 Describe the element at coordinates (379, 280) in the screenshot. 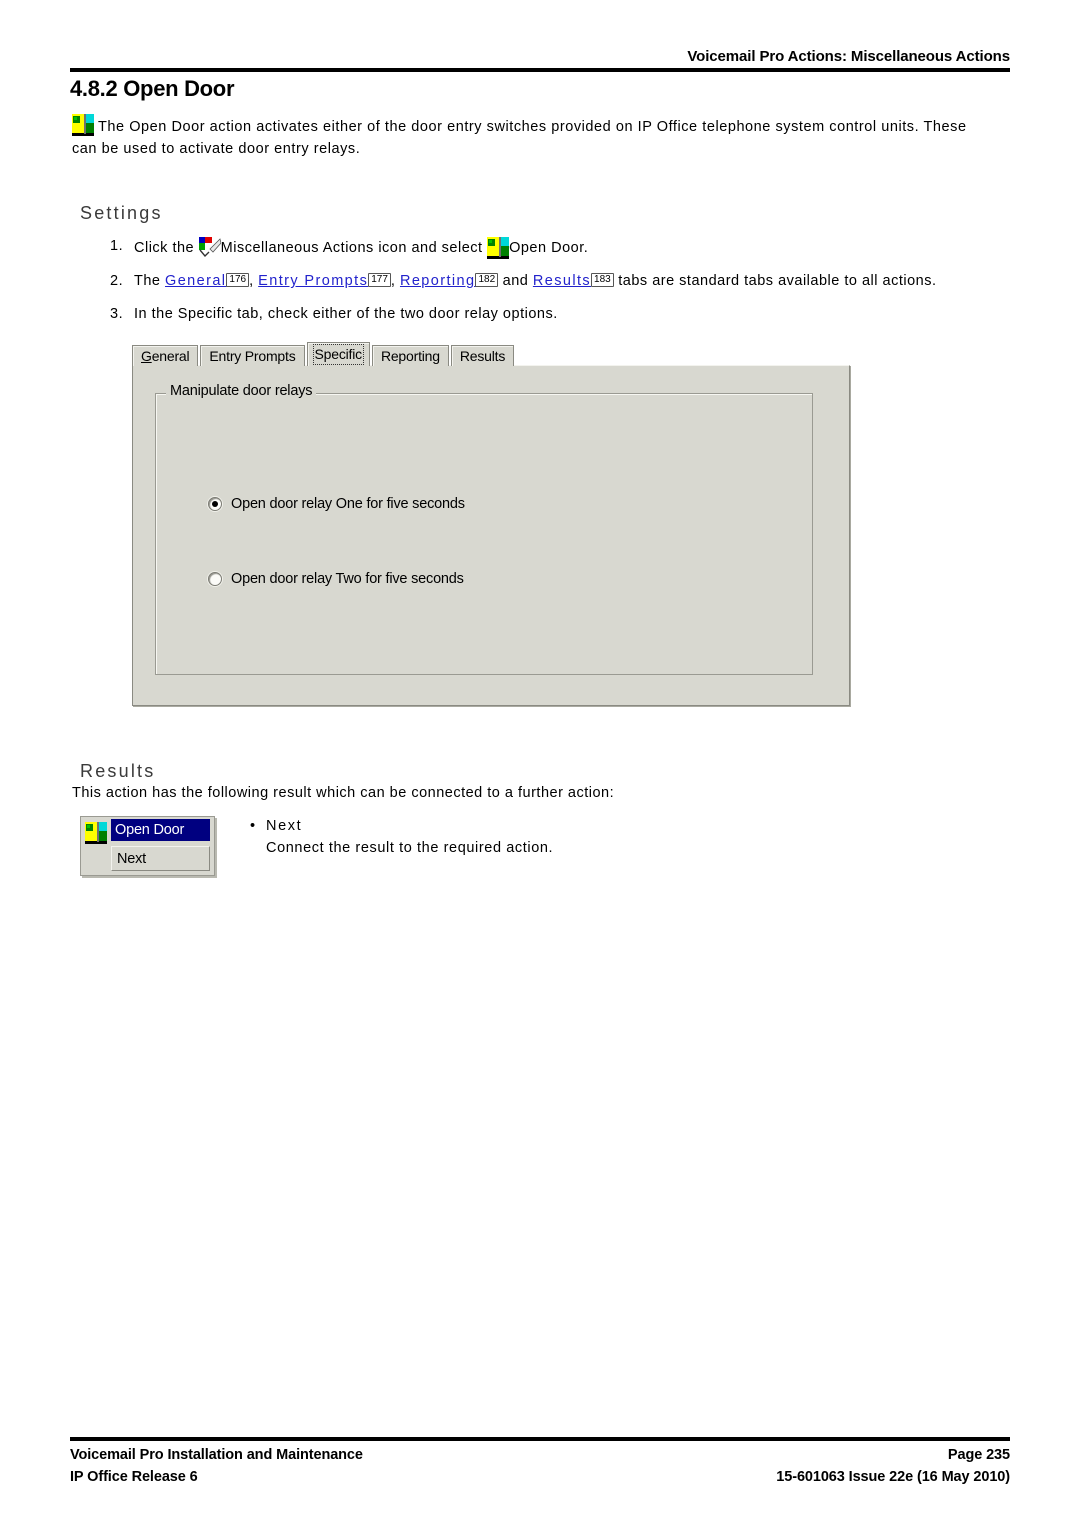

I see `pageref-entry-prompts: 177` at that location.